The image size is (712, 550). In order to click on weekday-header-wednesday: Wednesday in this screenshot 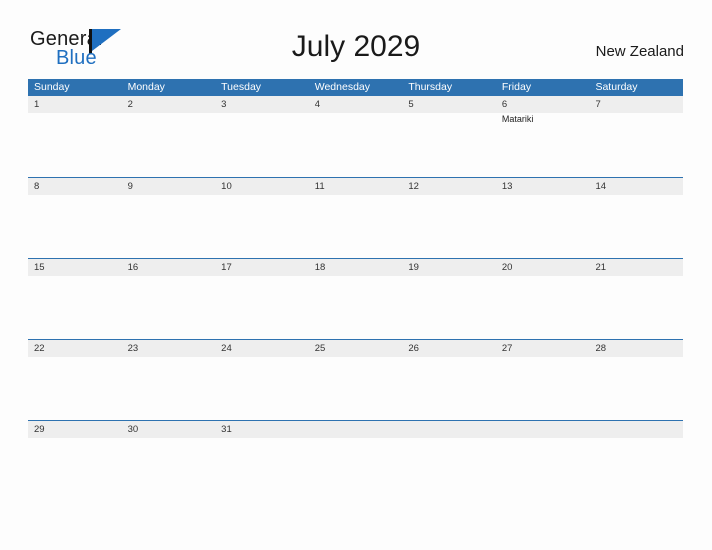, I will do `click(342, 87)`.